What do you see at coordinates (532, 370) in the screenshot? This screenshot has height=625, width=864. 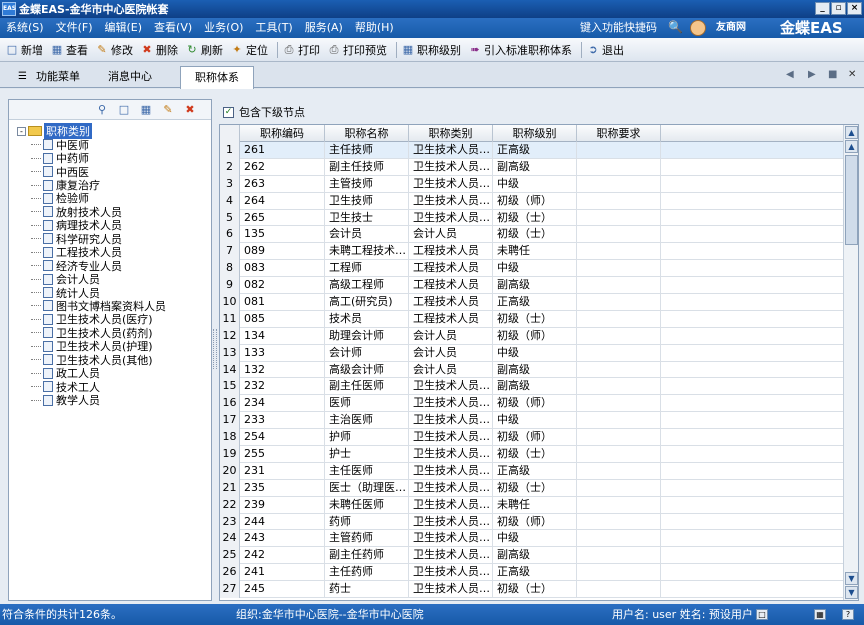 I see `table-row: 14 132 高级会计师 会计人员 副高级` at bounding box center [532, 370].